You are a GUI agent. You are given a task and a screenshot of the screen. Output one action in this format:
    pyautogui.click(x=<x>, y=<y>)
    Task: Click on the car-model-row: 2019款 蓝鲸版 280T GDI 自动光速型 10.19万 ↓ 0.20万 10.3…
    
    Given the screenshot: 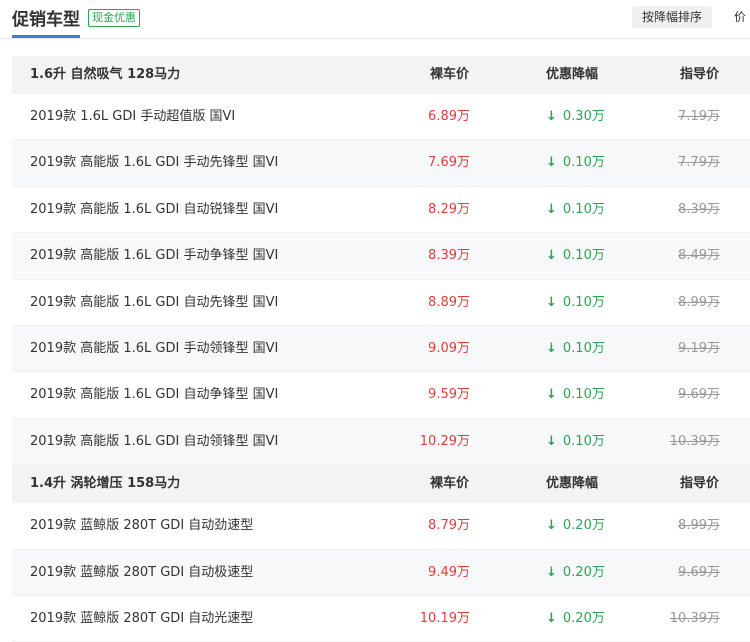 What is the action you would take?
    pyautogui.click(x=381, y=619)
    